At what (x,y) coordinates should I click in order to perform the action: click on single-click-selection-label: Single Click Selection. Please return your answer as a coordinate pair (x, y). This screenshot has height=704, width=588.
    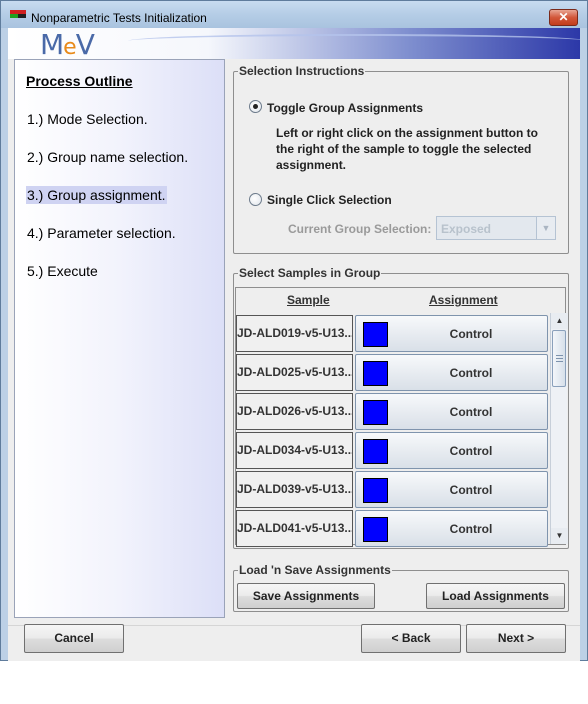
    Looking at the image, I should click on (329, 200).